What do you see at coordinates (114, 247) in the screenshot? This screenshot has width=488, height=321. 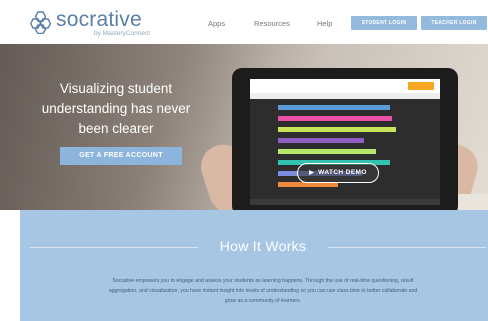 I see `divider-left` at bounding box center [114, 247].